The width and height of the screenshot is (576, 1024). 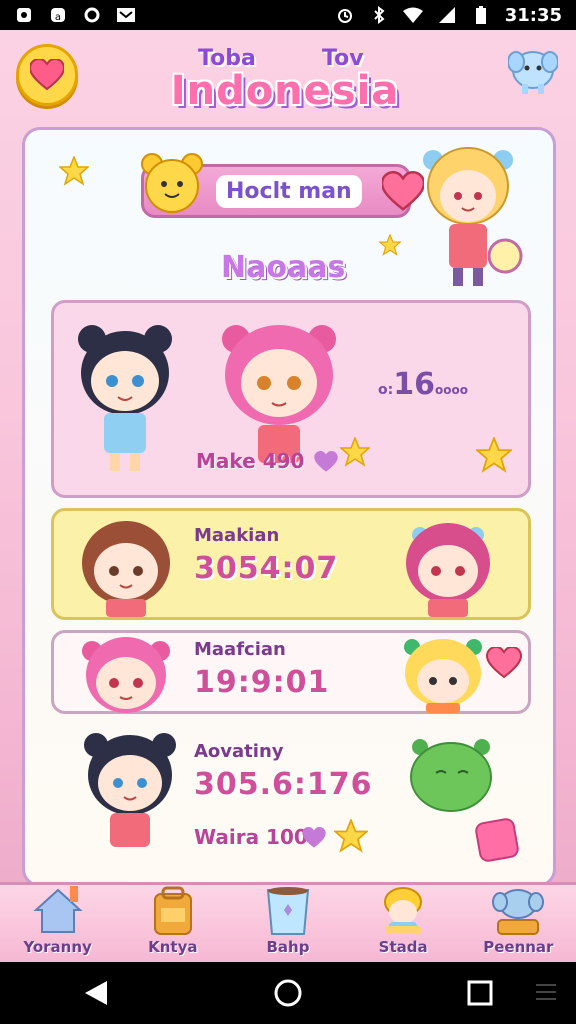 What do you see at coordinates (403, 947) in the screenshot?
I see `nav-label: Stada` at bounding box center [403, 947].